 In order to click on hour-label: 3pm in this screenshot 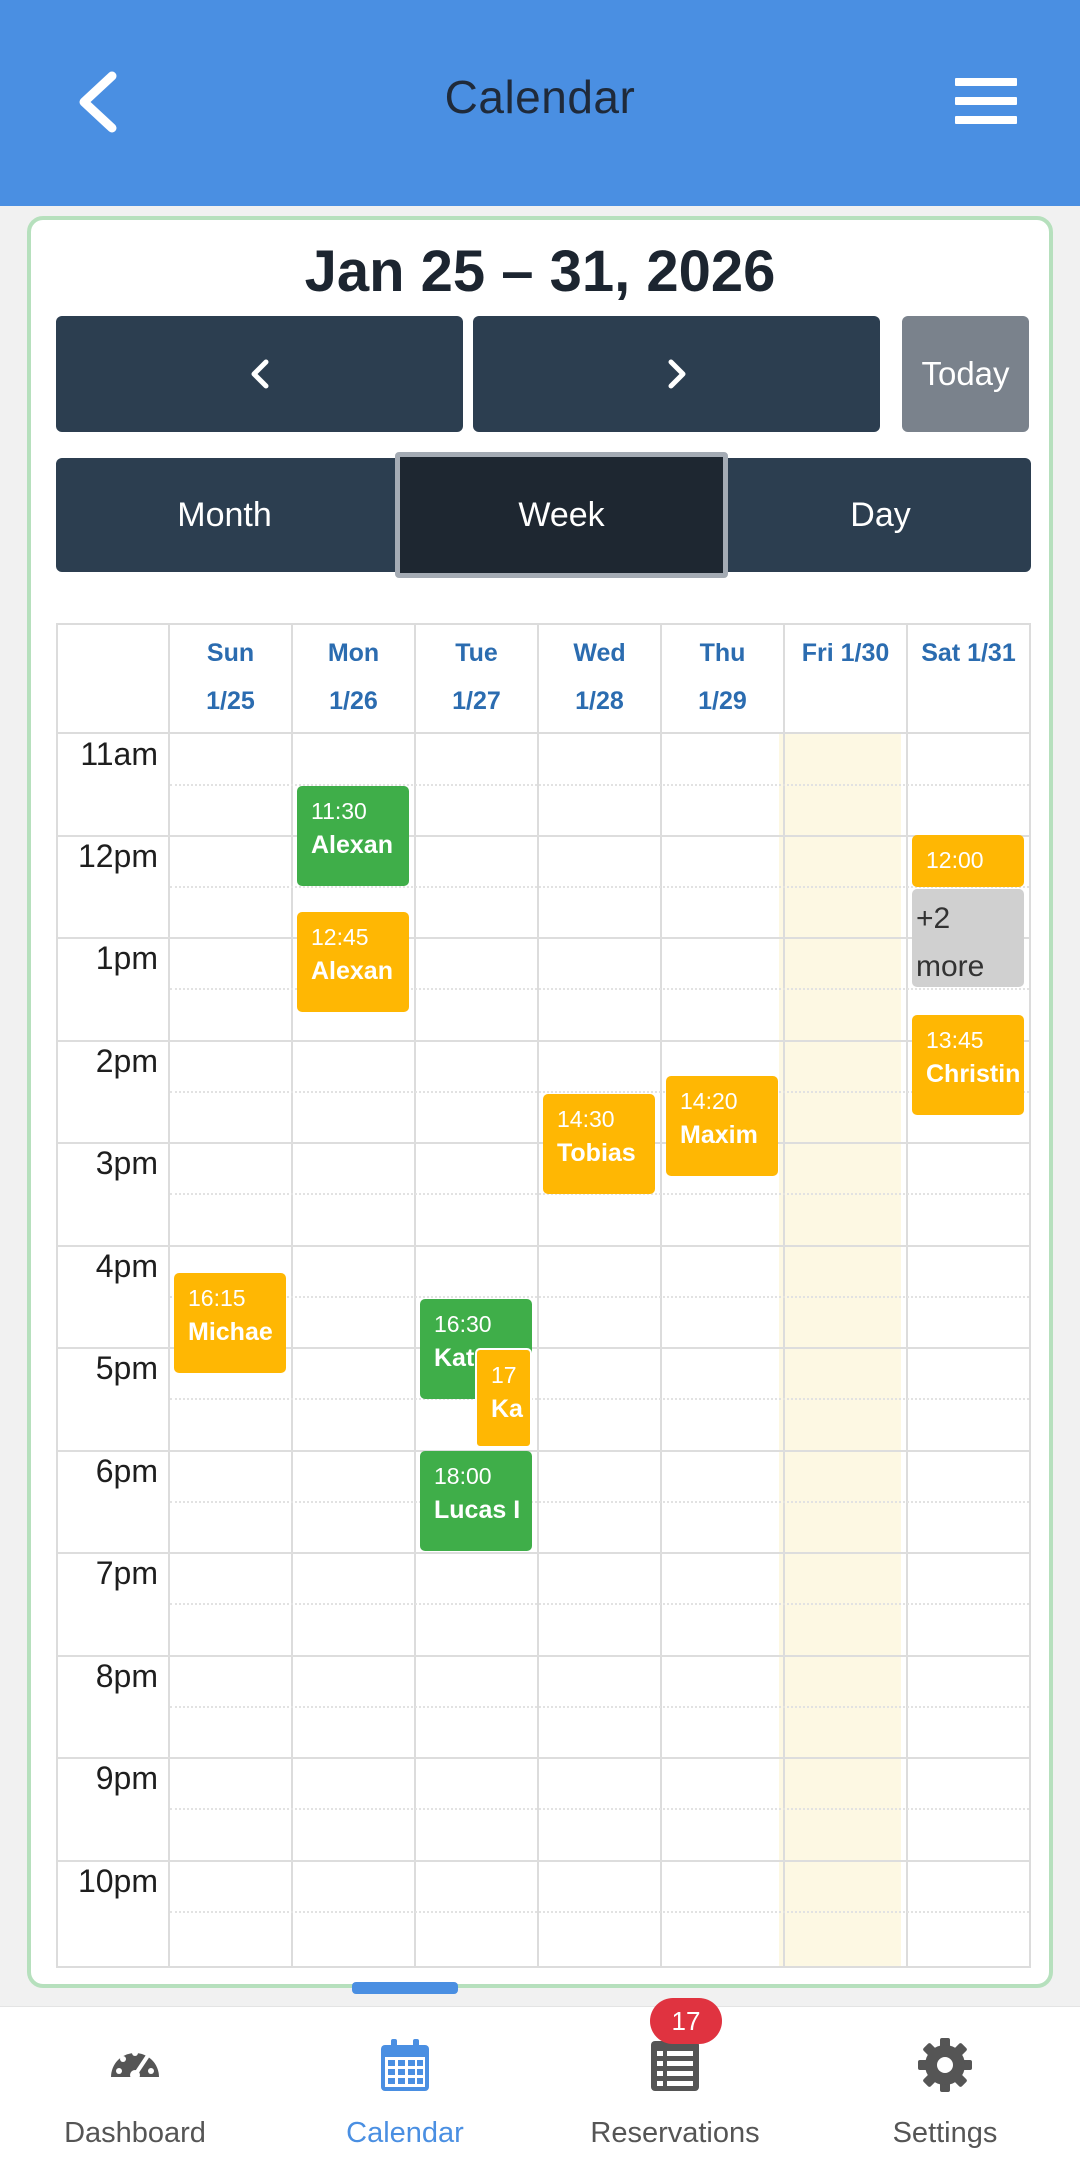, I will do `click(126, 1163)`.